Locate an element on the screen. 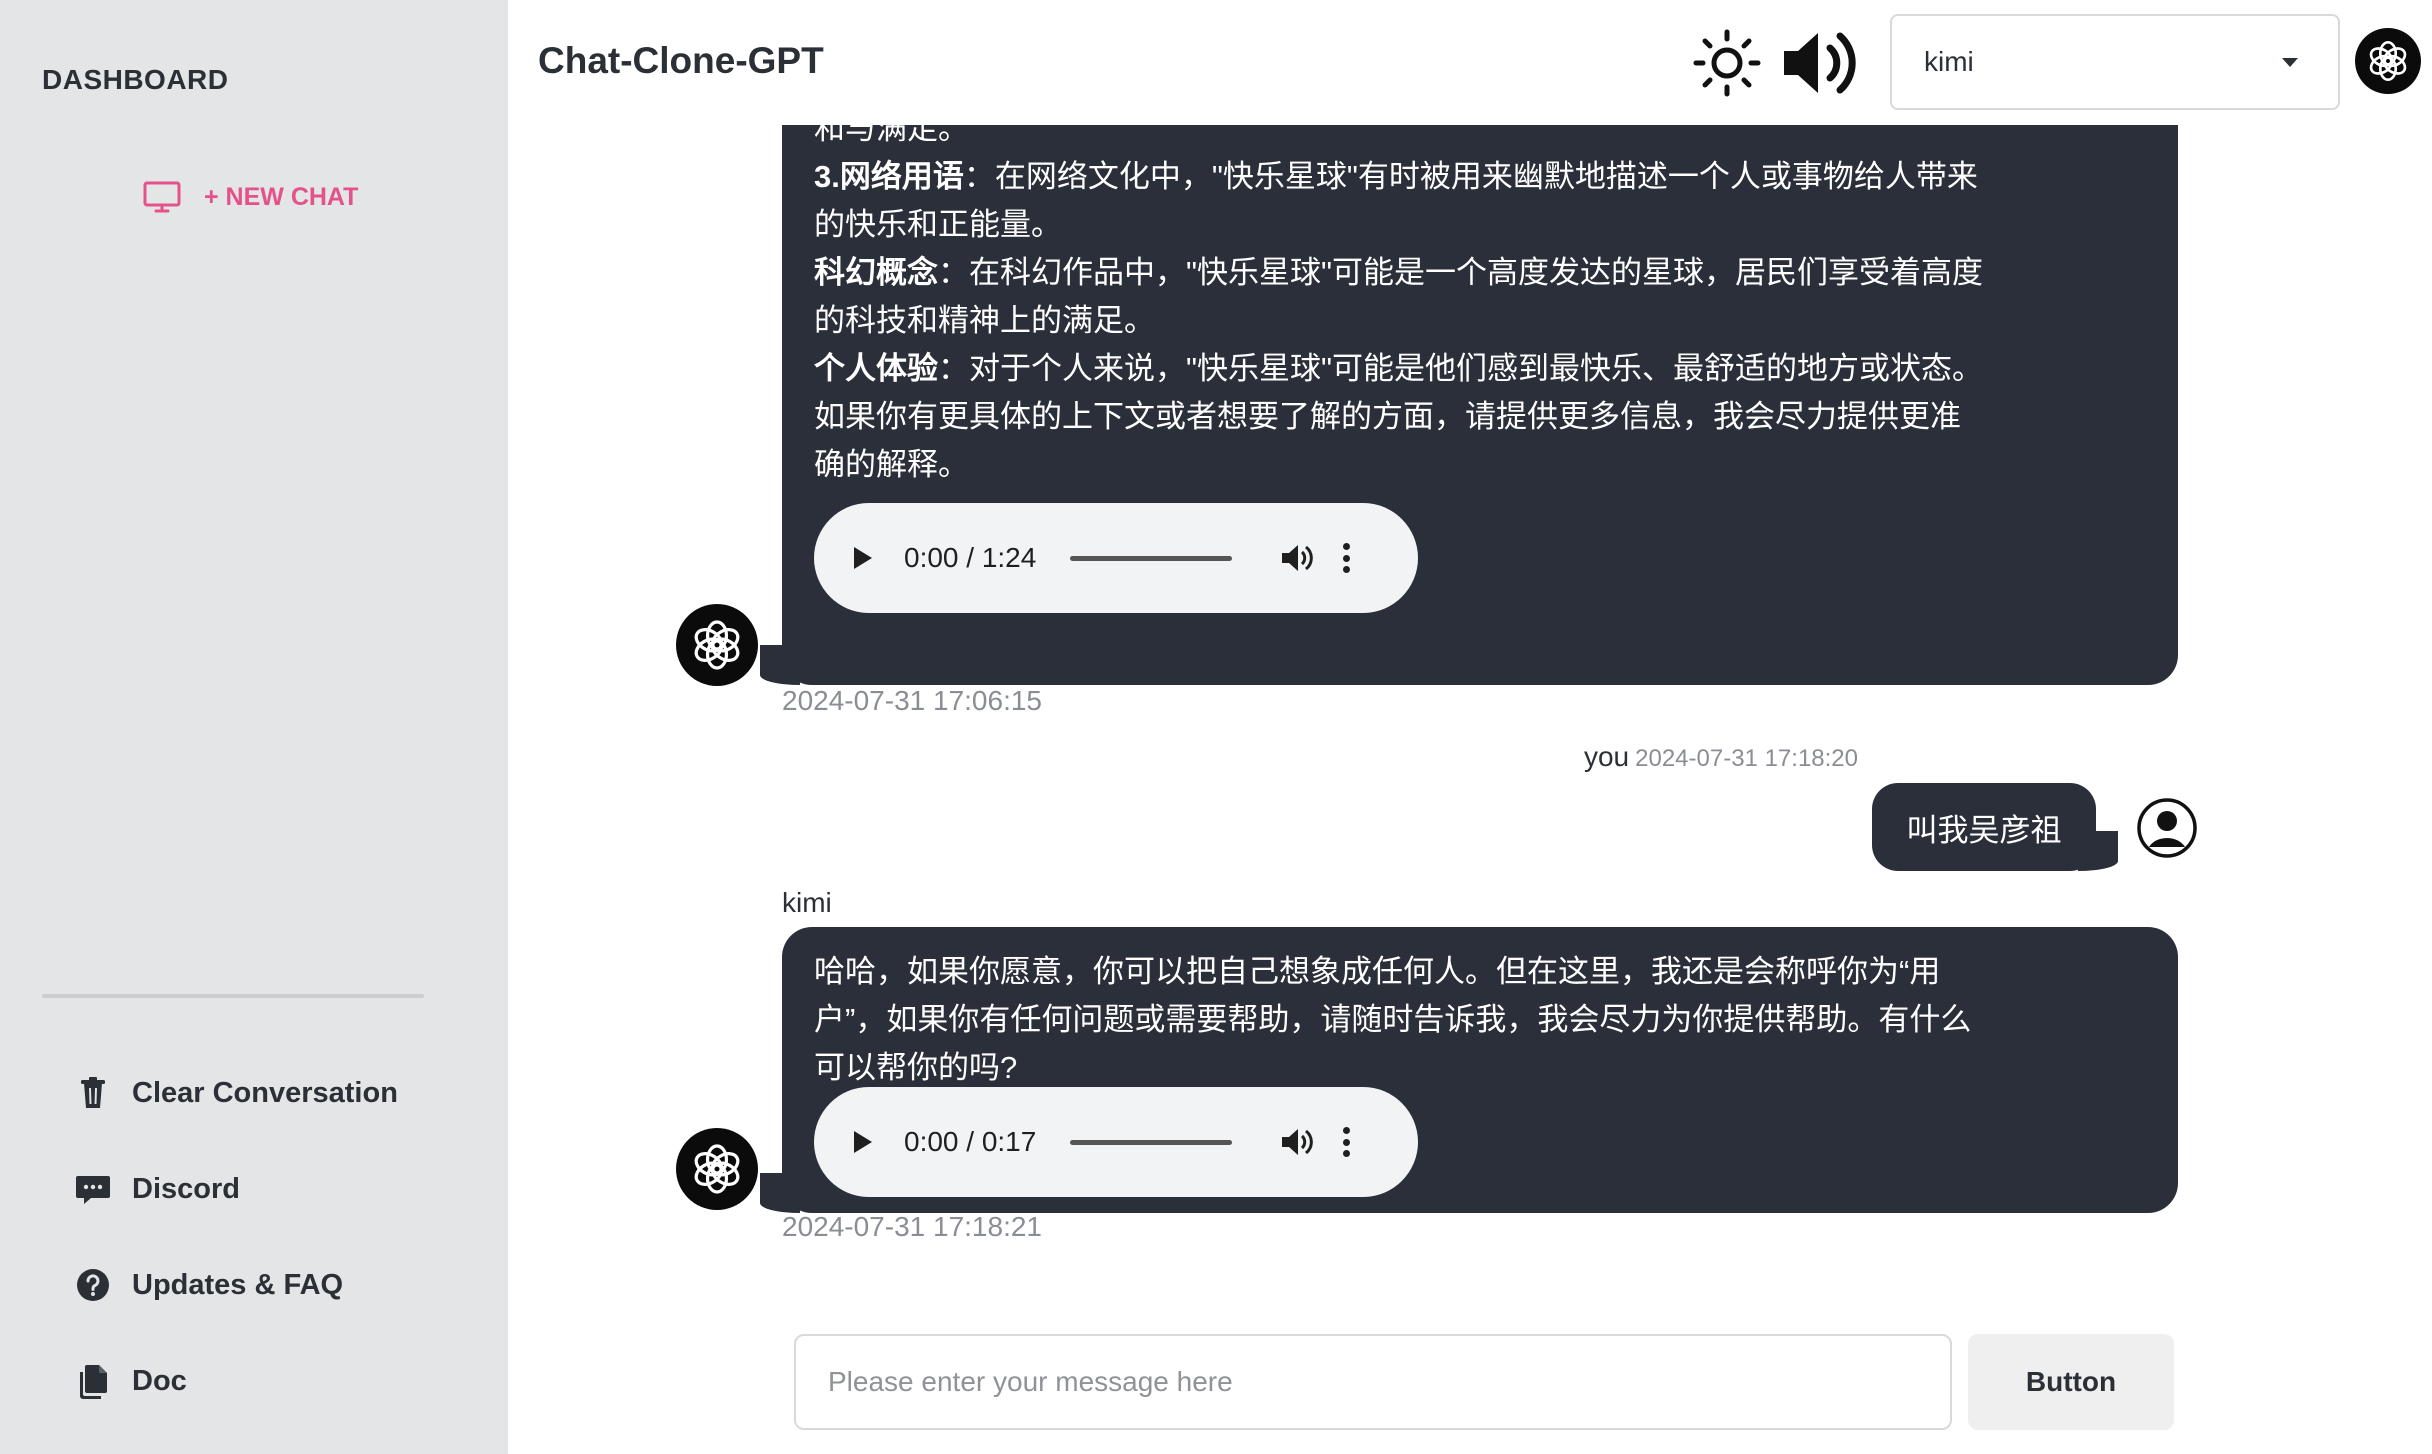 The height and width of the screenshot is (1454, 2432). message-line: 个人体验：对于个人来说，"快乐星球"可能是他们感到最快乐、最舒适的地方或状态。 is located at coordinates (1399, 368).